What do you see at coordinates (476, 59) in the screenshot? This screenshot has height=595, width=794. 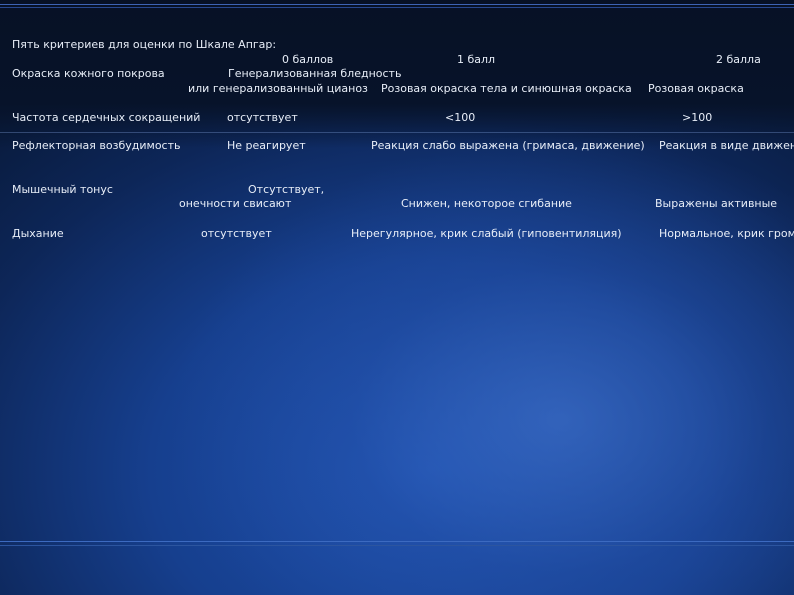 I see `header-score-1: 1 балл` at bounding box center [476, 59].